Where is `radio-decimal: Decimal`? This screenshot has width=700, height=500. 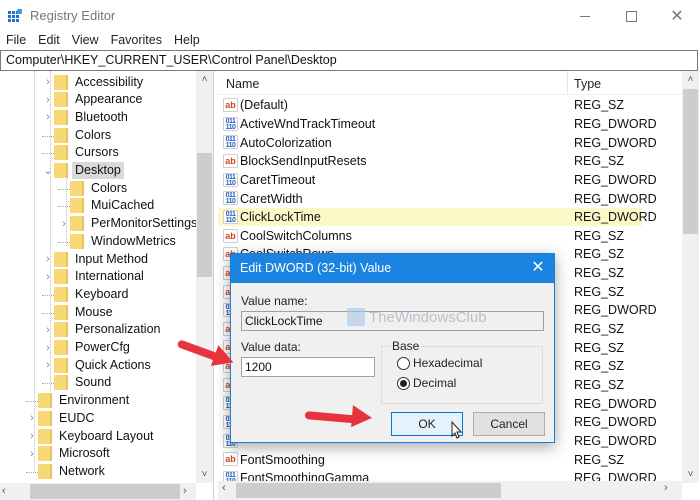
radio-decimal: Decimal is located at coordinates (426, 383).